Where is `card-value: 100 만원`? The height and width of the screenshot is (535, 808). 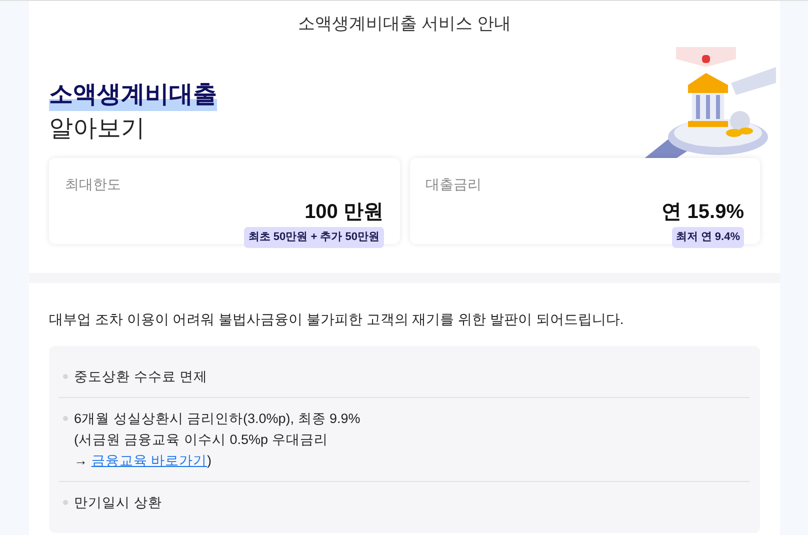
card-value: 100 만원 is located at coordinates (344, 212).